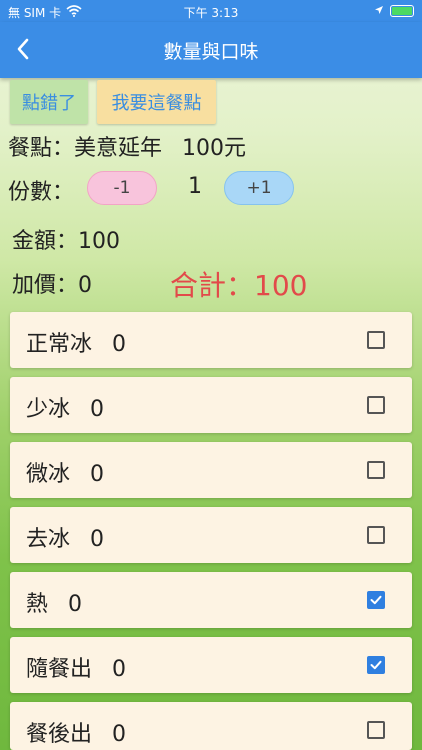 This screenshot has height=750, width=422. Describe the element at coordinates (214, 148) in the screenshot. I see `meal-price: 100元` at that location.